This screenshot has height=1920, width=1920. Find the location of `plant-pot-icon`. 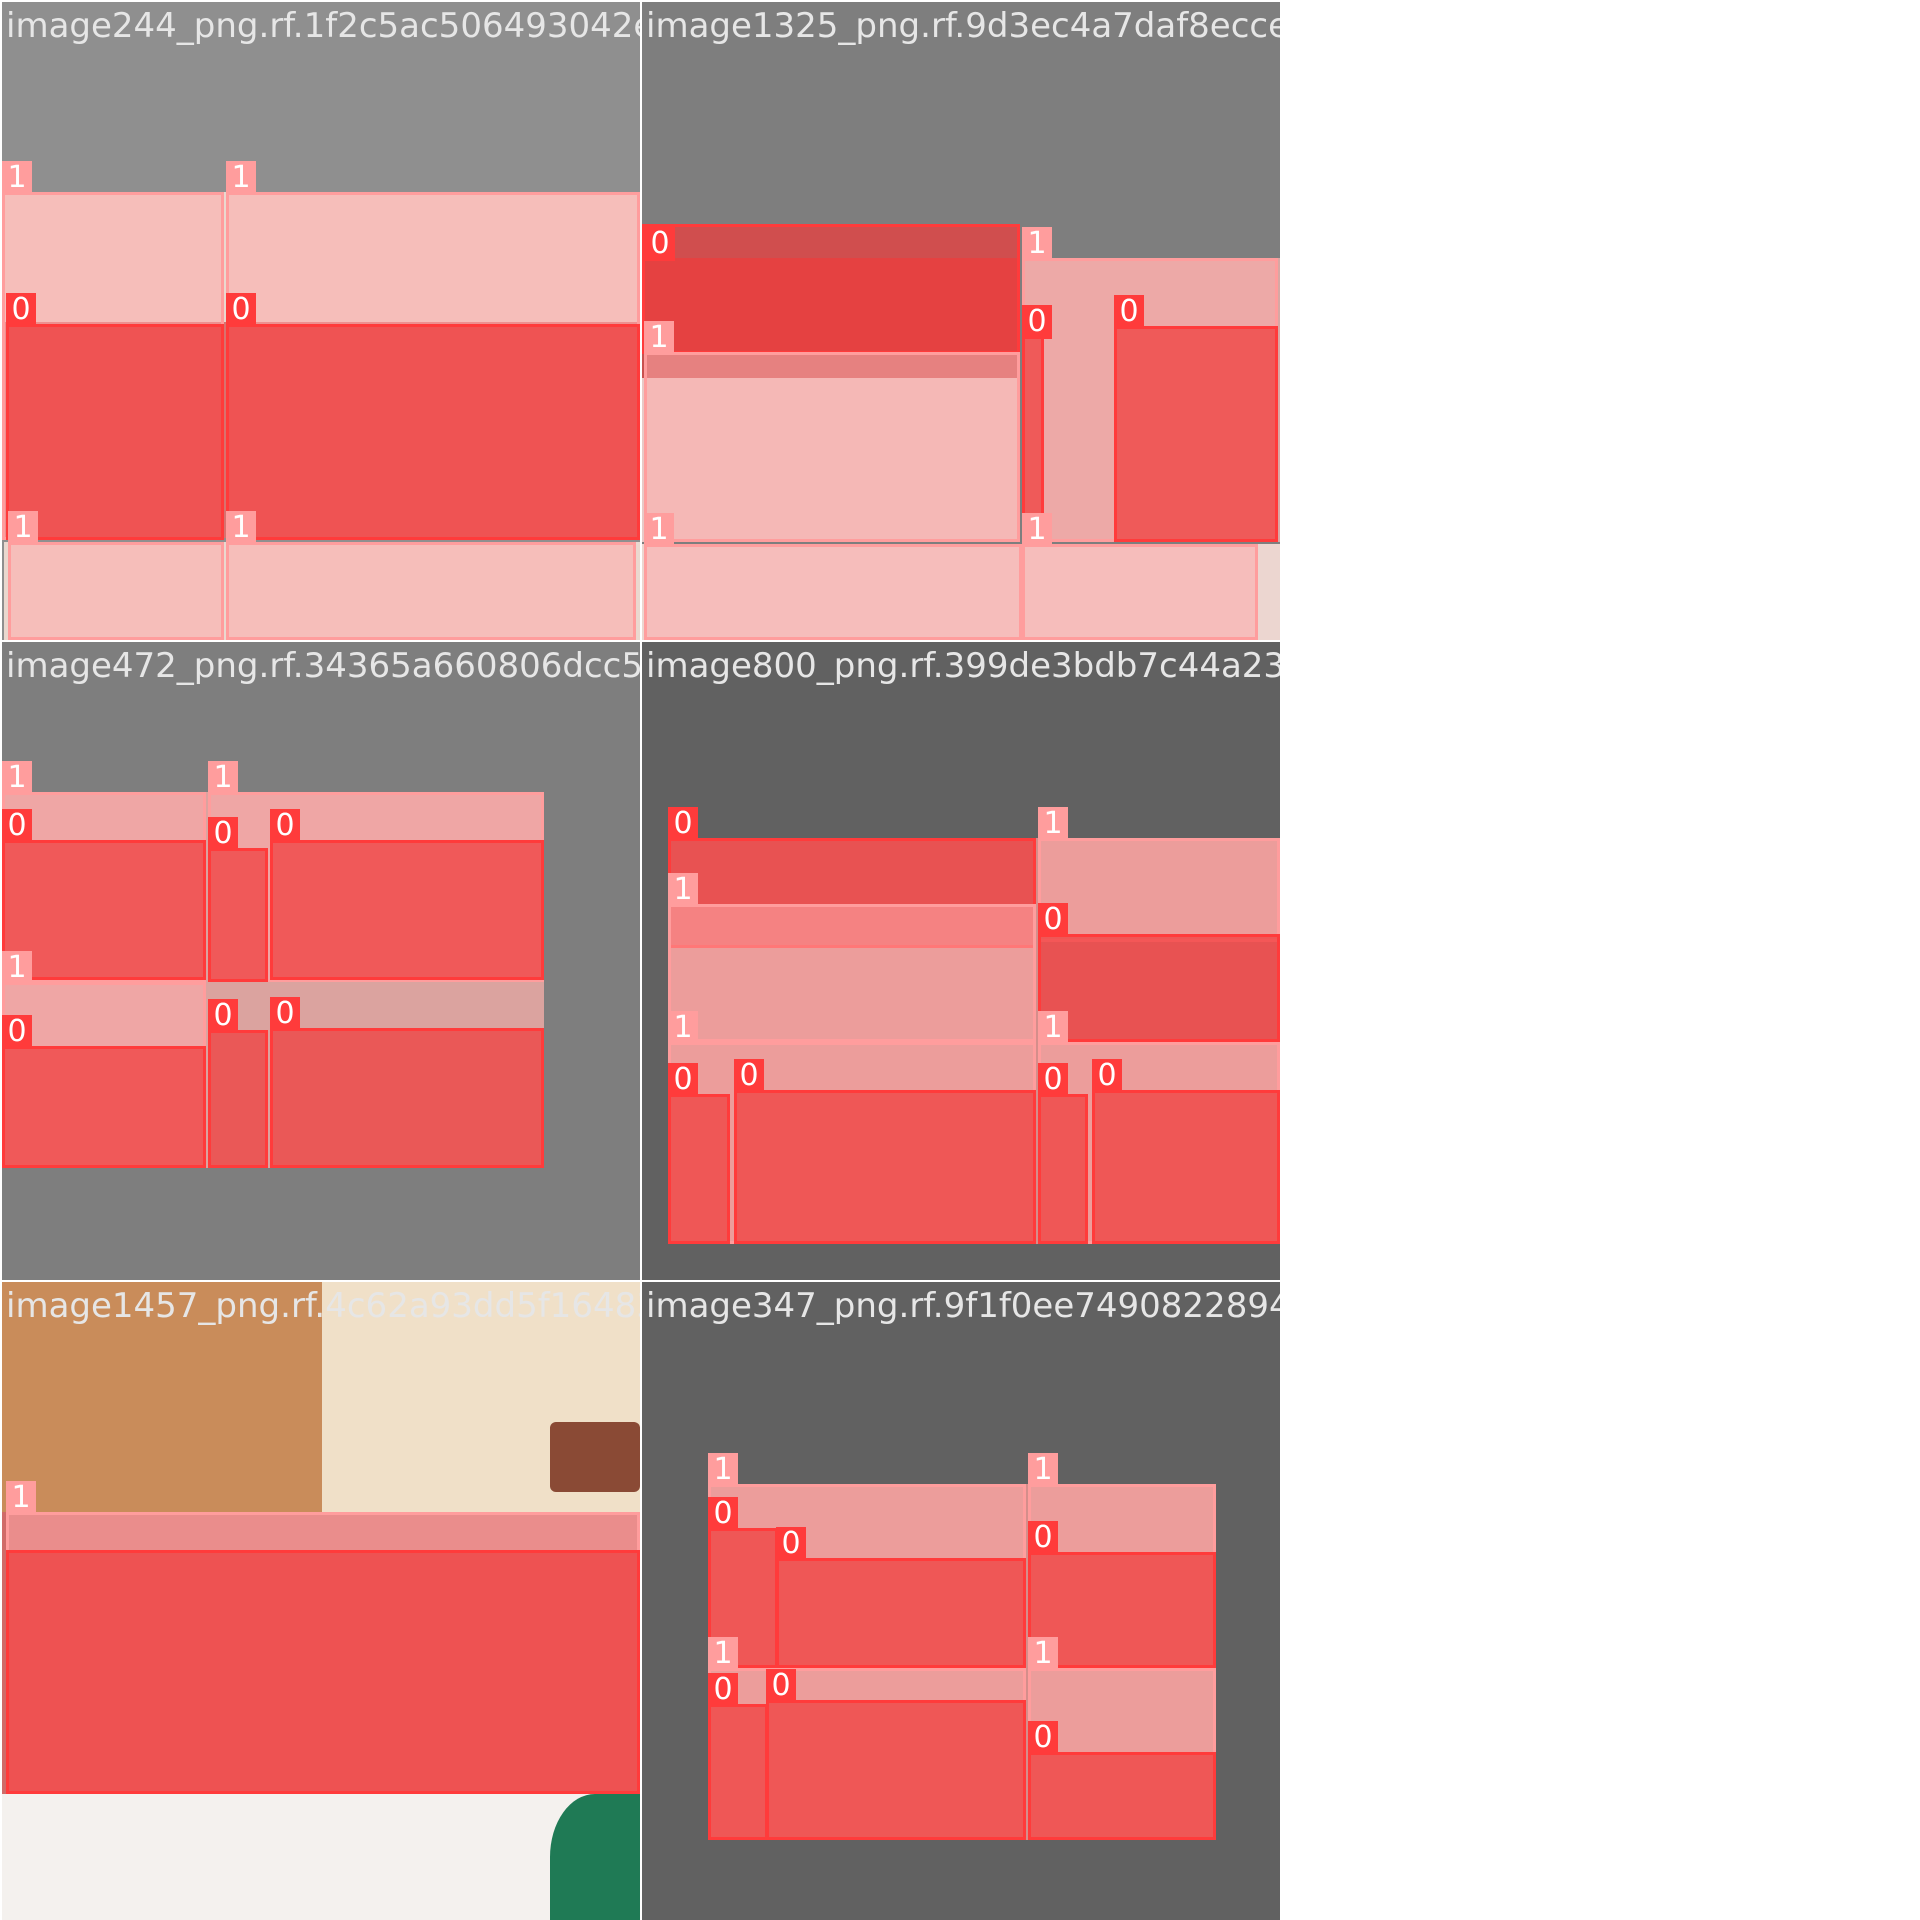

plant-pot-icon is located at coordinates (595, 1457).